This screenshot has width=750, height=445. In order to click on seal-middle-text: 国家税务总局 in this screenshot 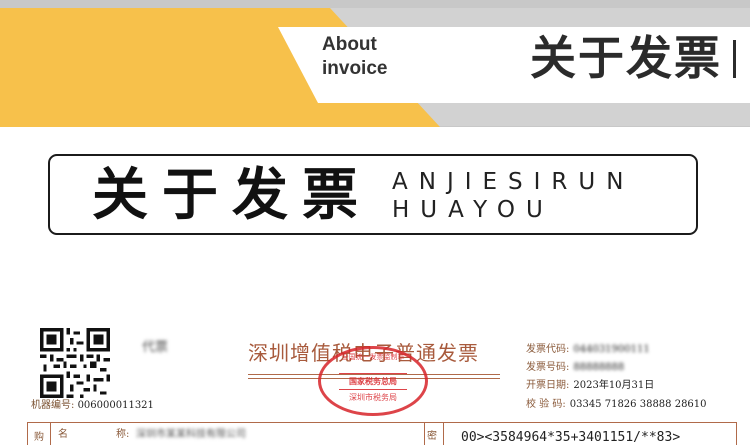, I will do `click(373, 381)`.